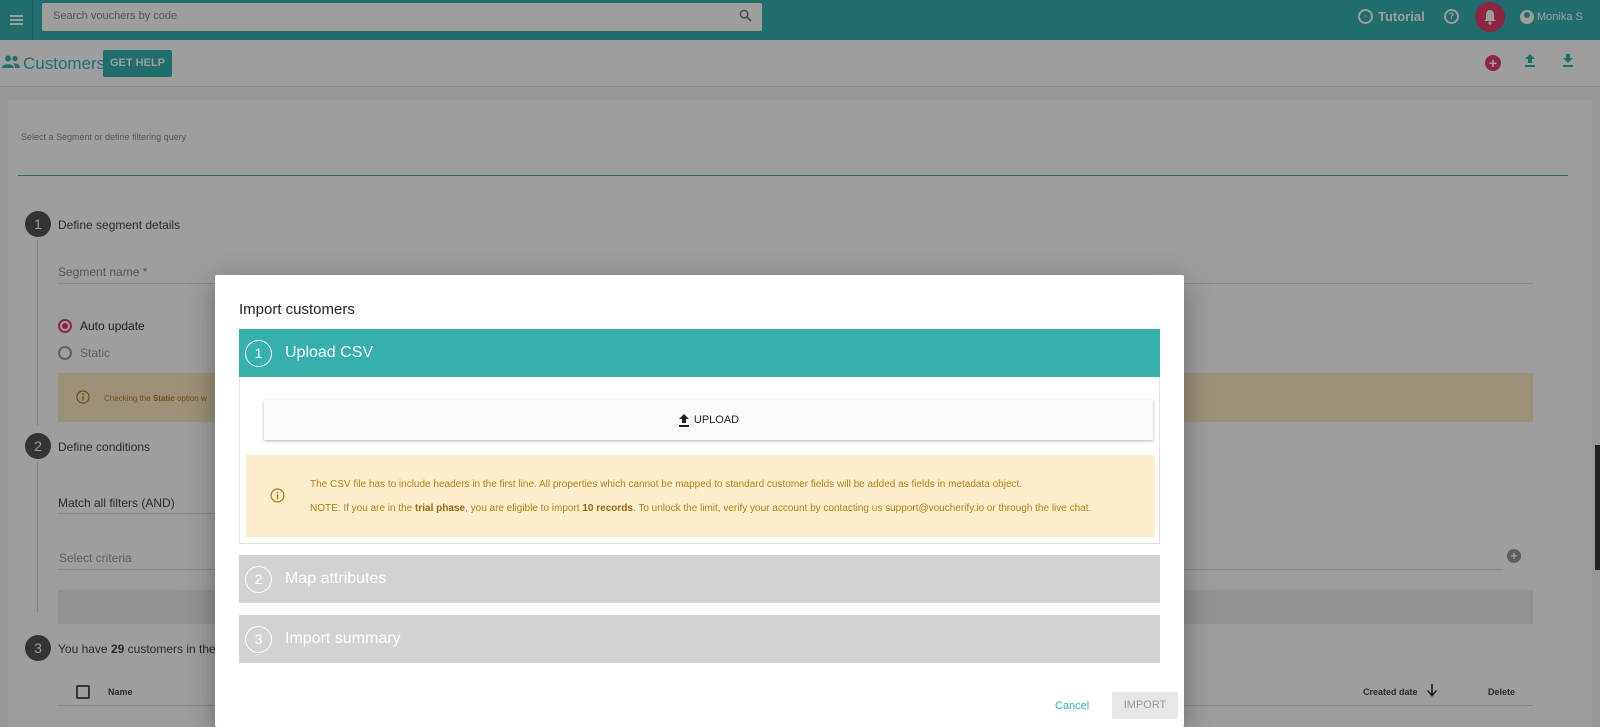 This screenshot has height=727, width=1600. Describe the element at coordinates (1145, 705) in the screenshot. I see `import-button: IMPORT` at that location.